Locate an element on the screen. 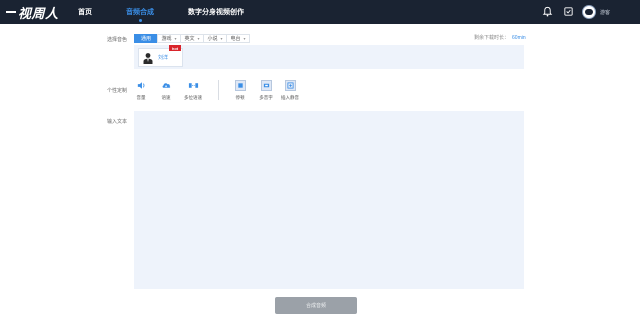 Image resolution: width=640 pixels, height=318 pixels. username: 游客 is located at coordinates (605, 12).